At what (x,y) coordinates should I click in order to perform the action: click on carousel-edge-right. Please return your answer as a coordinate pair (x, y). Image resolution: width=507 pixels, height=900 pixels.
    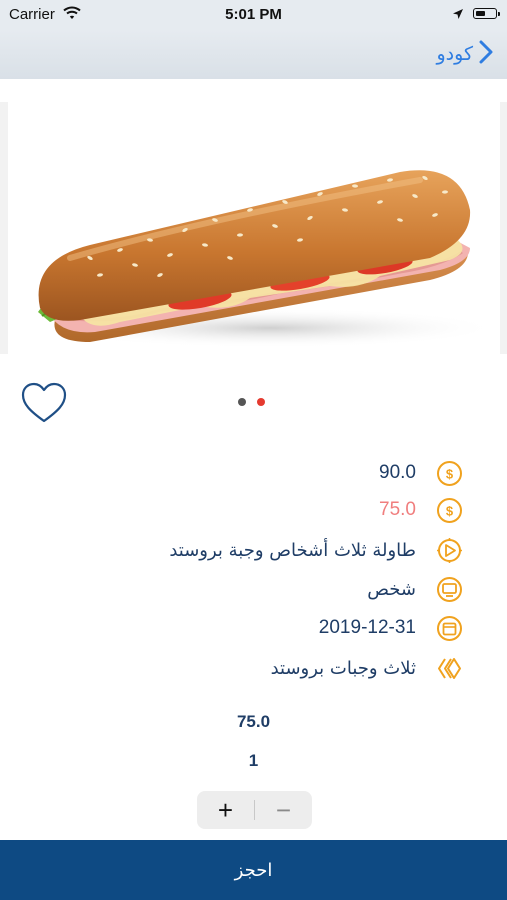
    Looking at the image, I should click on (503, 228).